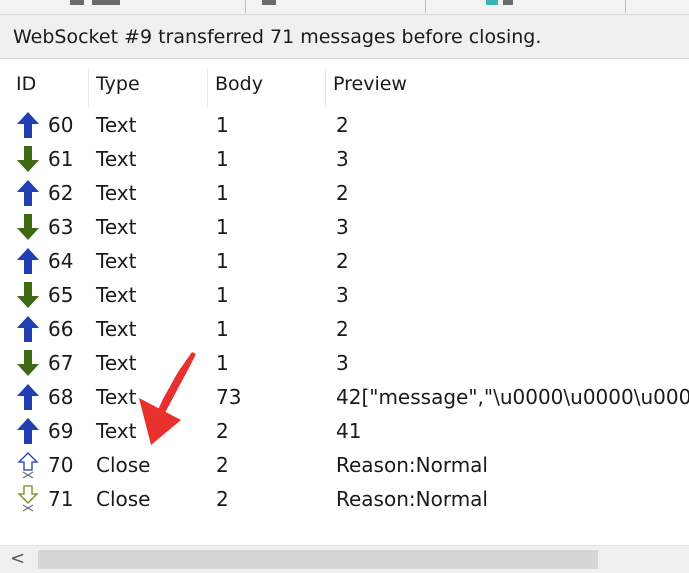 This screenshot has width=689, height=573. Describe the element at coordinates (61, 329) in the screenshot. I see `message-id: 66` at that location.